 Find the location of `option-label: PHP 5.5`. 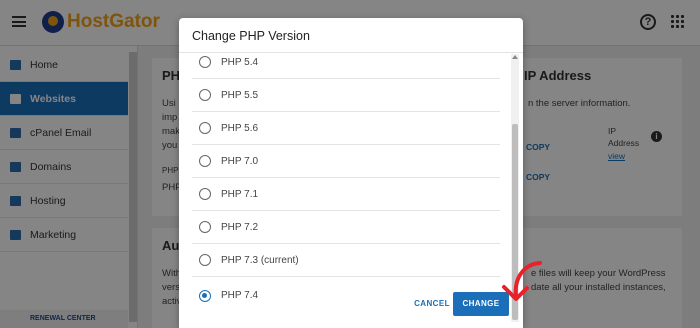

option-label: PHP 5.5 is located at coordinates (240, 95).